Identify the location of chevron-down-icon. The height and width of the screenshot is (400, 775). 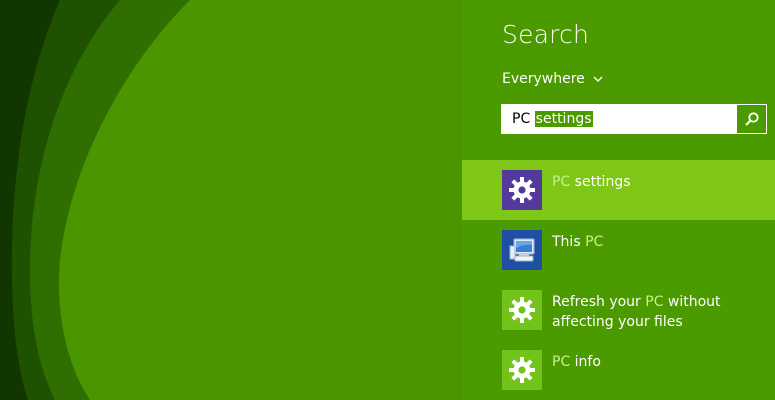
(598, 79).